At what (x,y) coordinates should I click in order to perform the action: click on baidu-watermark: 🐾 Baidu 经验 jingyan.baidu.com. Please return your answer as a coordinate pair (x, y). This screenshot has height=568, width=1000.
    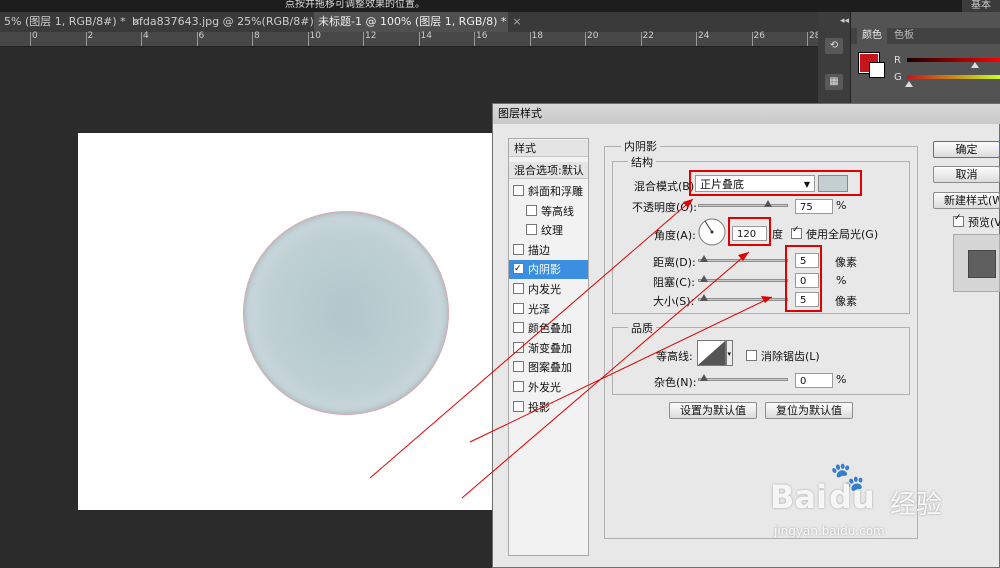
    Looking at the image, I should click on (870, 505).